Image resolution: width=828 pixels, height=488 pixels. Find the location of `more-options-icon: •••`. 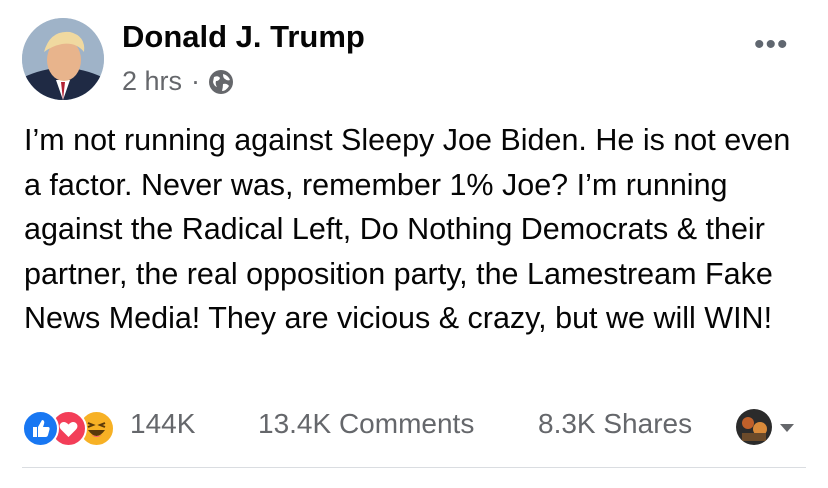

more-options-icon: ••• is located at coordinates (771, 45).